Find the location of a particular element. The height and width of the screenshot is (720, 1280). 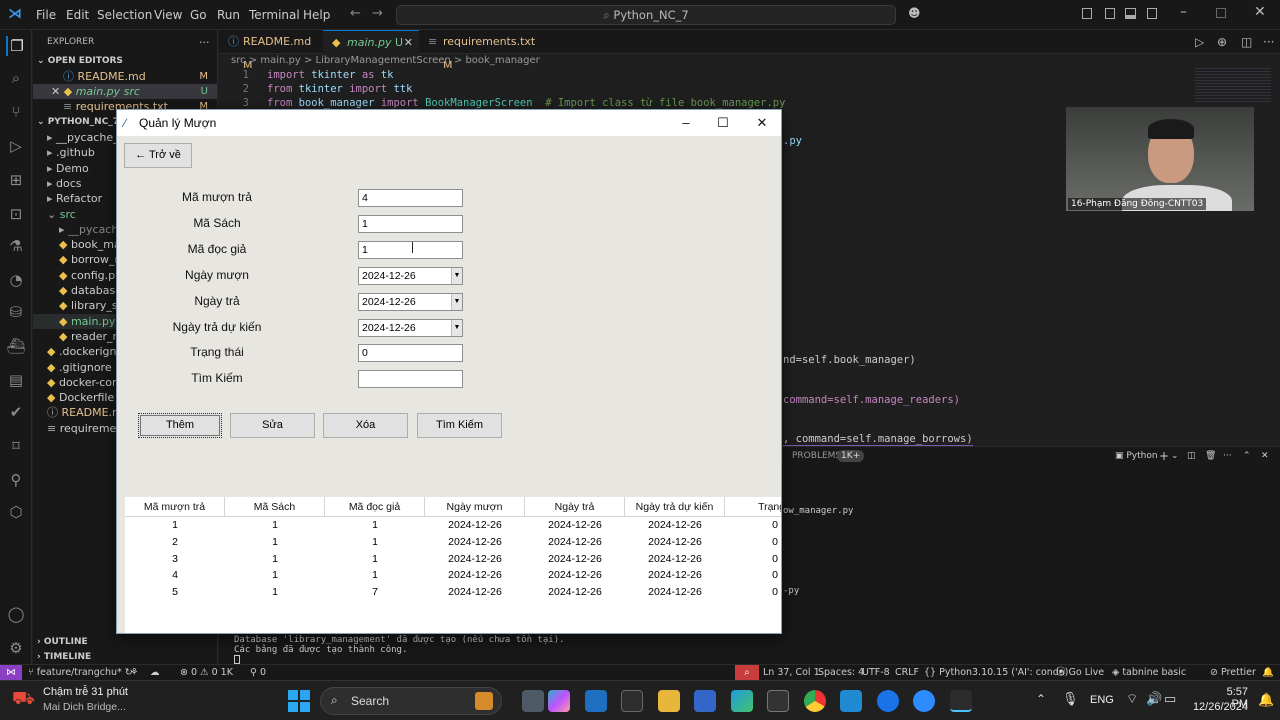

column-header: Ngày trả is located at coordinates (575, 507).